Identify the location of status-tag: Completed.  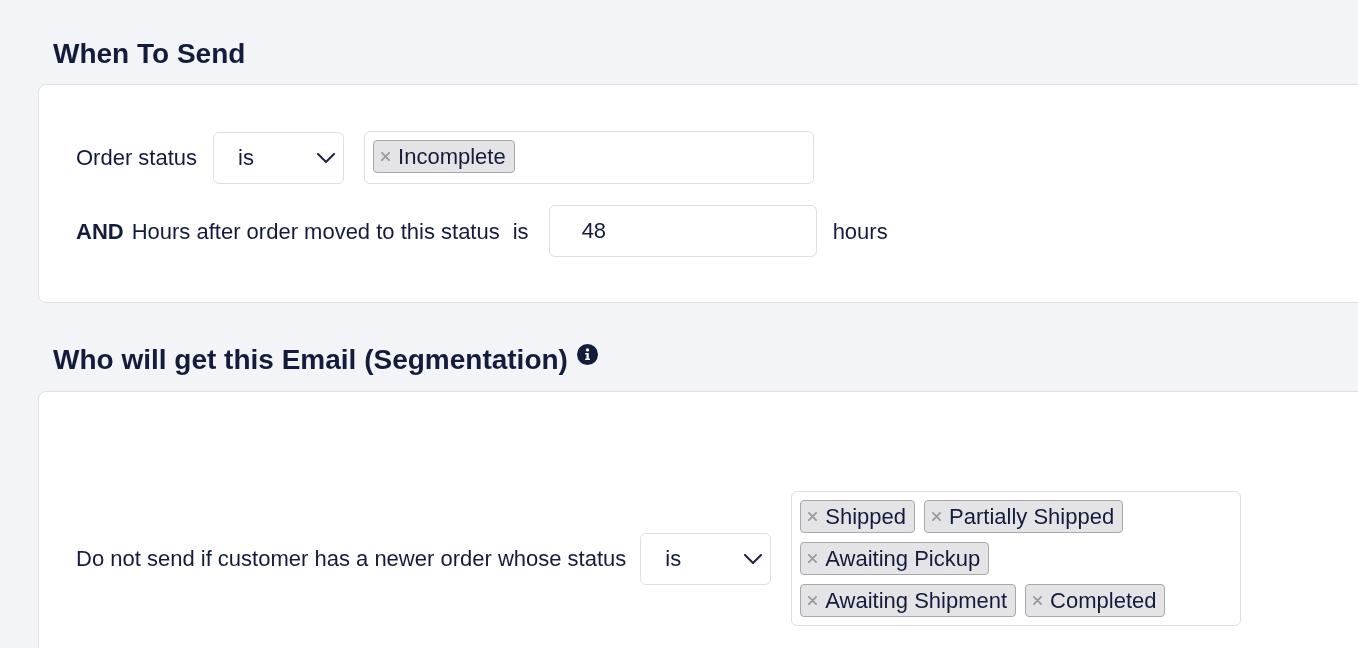
(1095, 600).